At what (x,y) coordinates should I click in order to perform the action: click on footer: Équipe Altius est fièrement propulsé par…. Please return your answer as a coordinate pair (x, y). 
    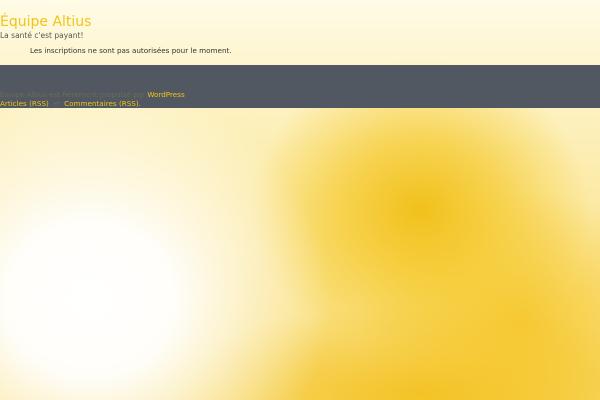
    Looking at the image, I should click on (300, 86).